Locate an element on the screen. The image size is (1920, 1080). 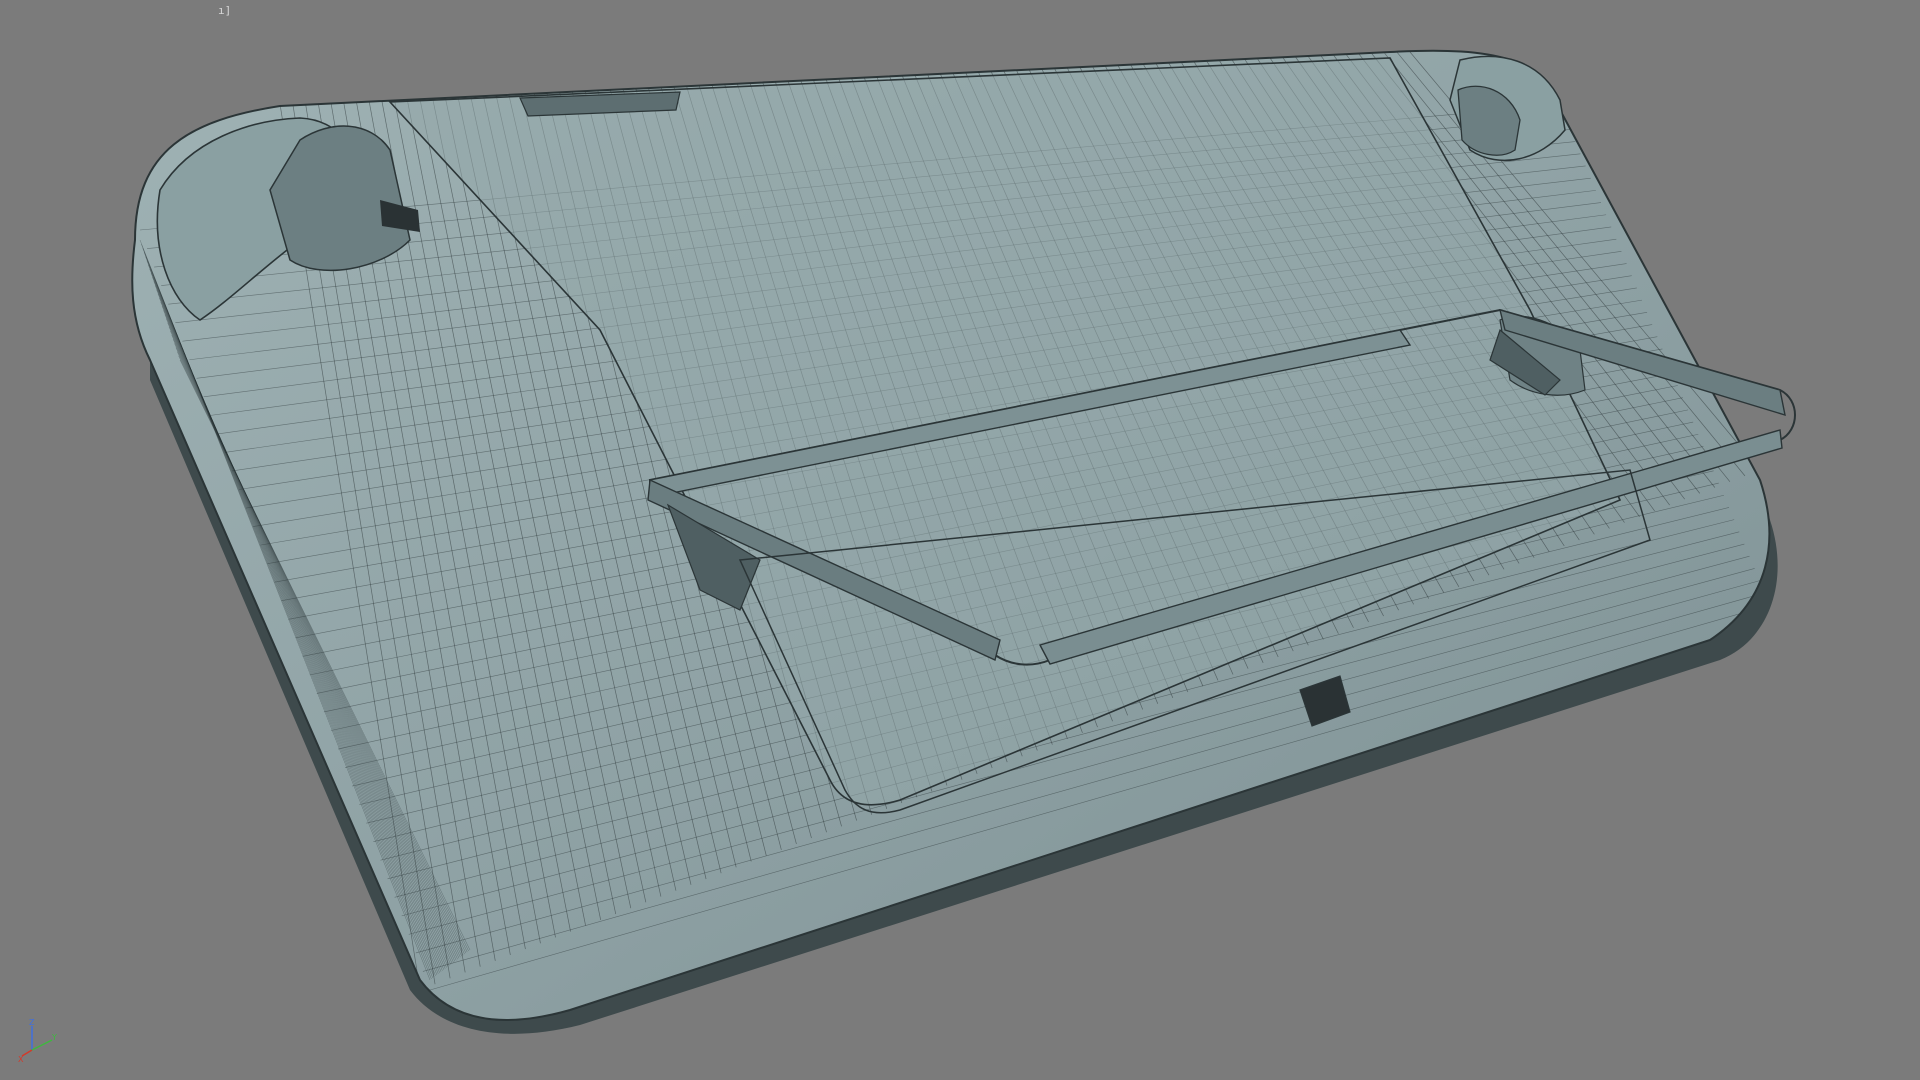
y-axis-label: Y is located at coordinates (54, 1037).